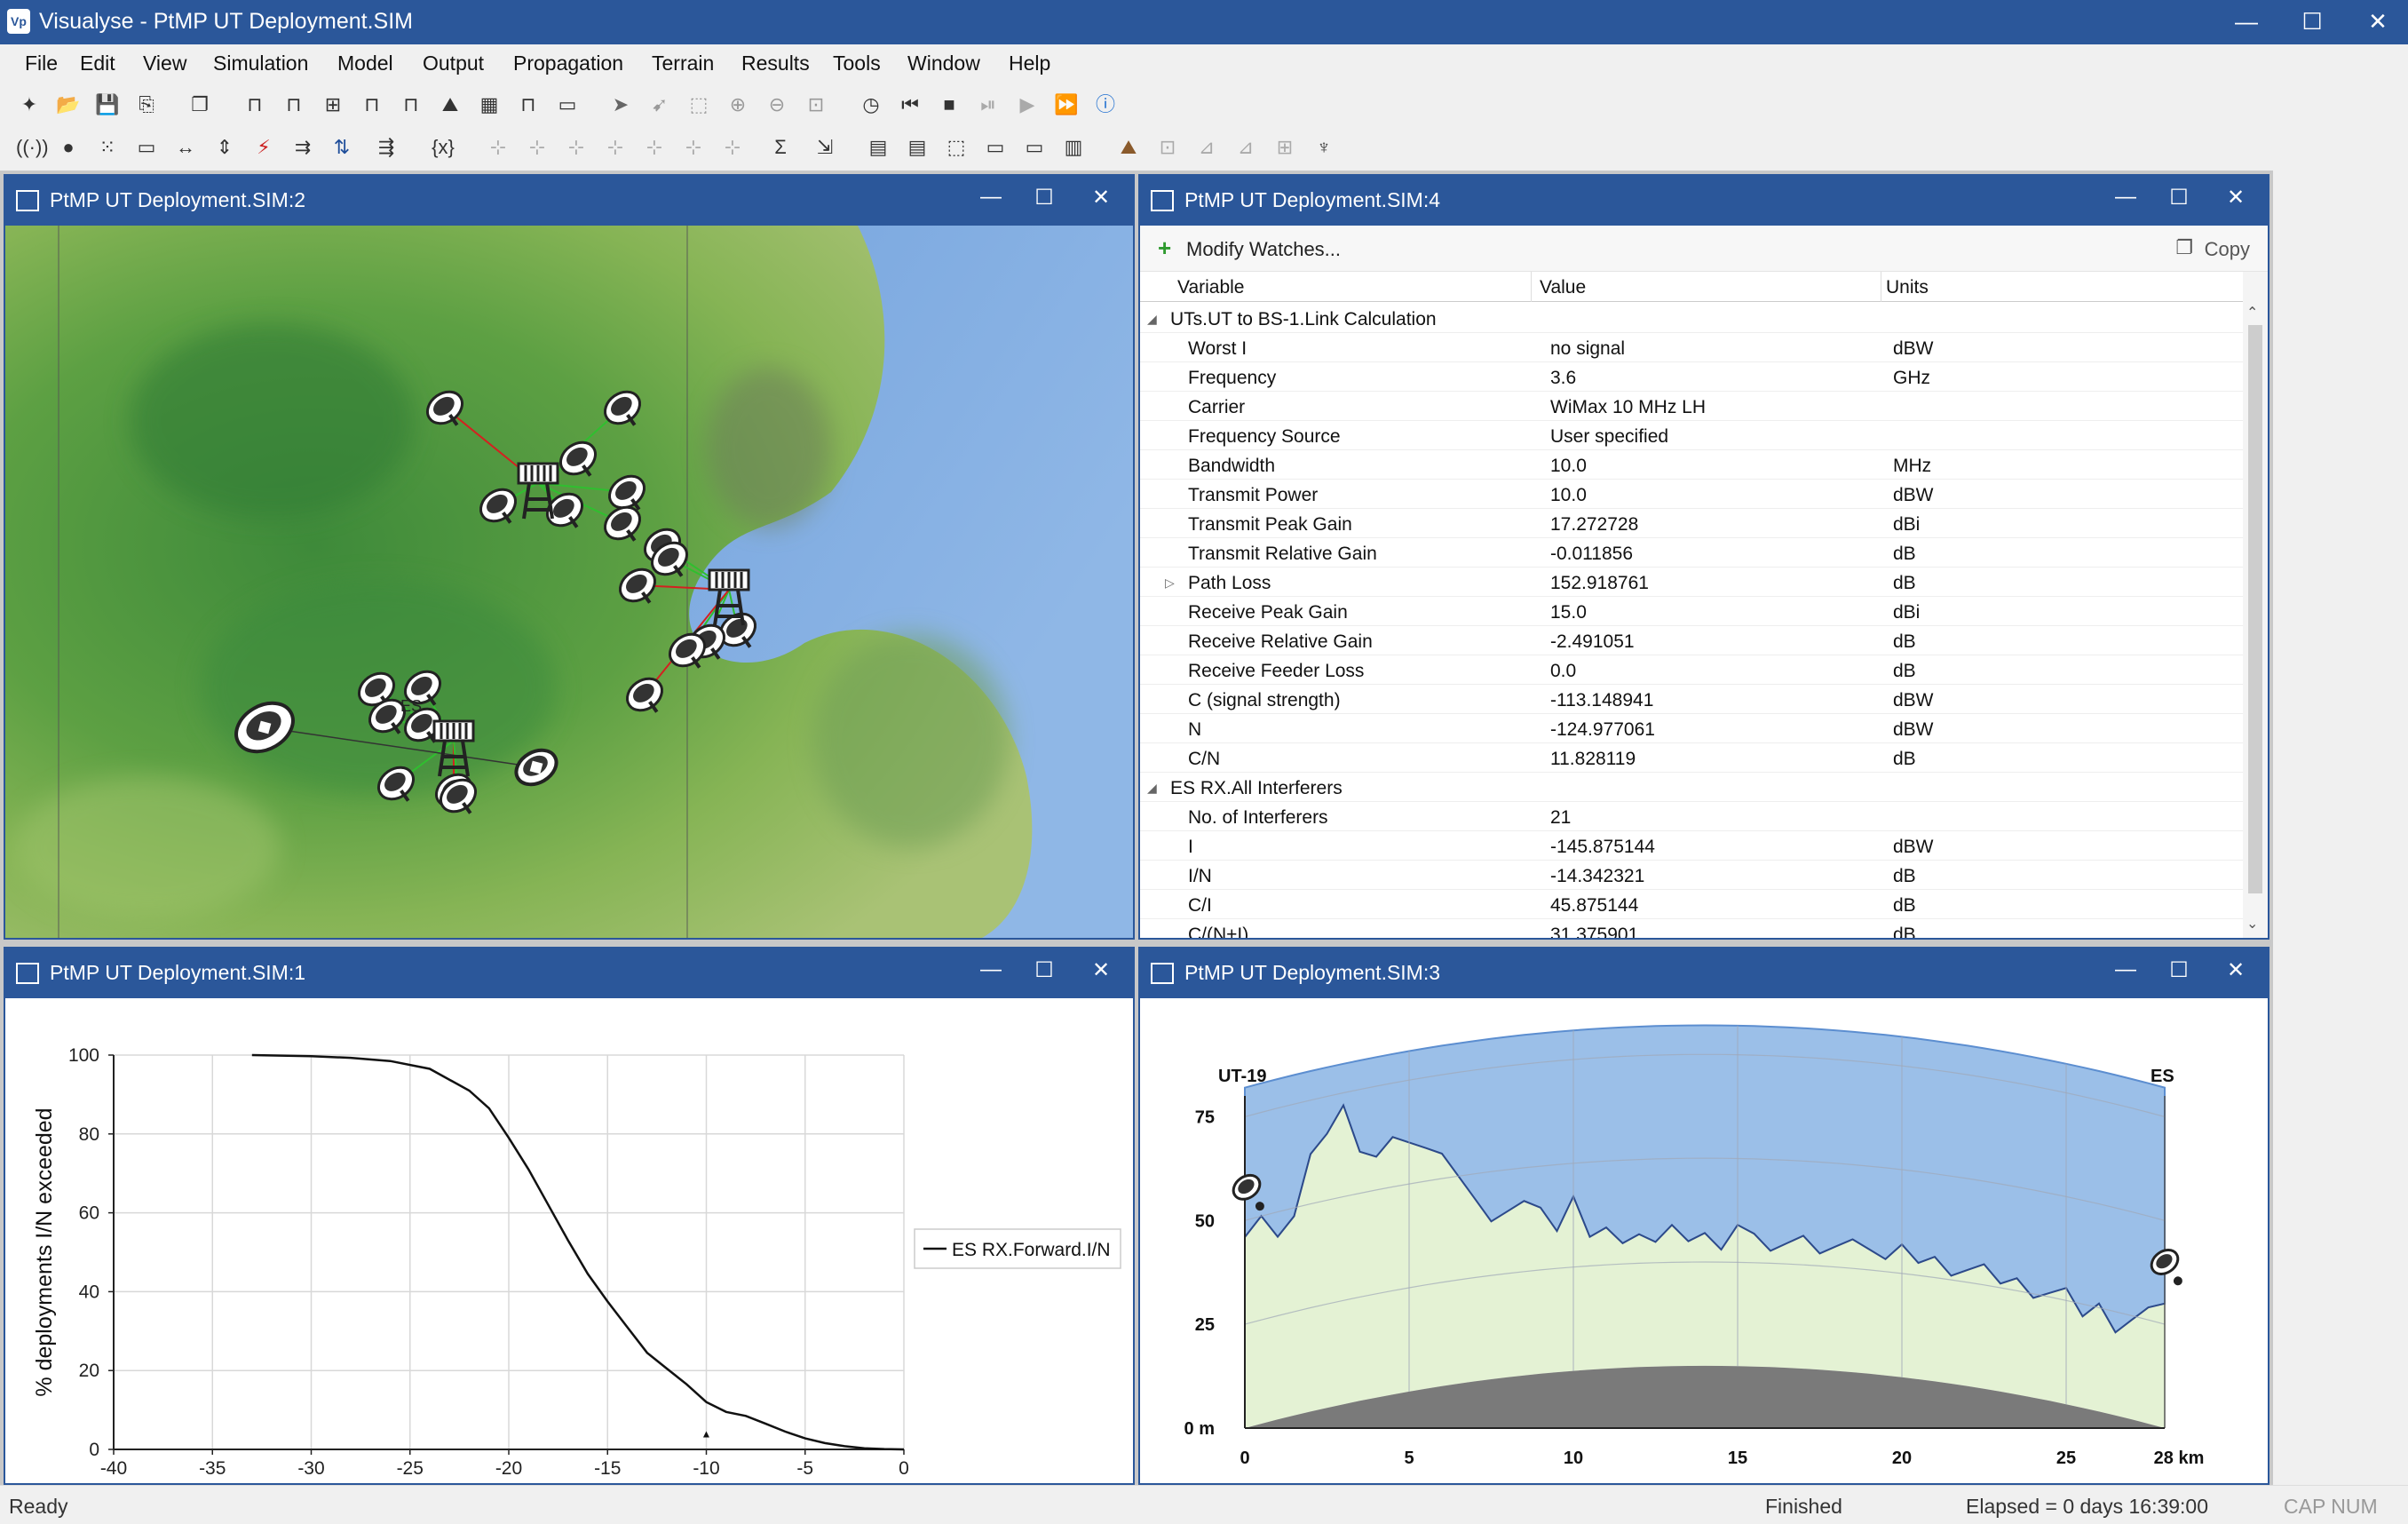  Describe the element at coordinates (1211, 287) in the screenshot. I see `column-variable: Variable` at that location.